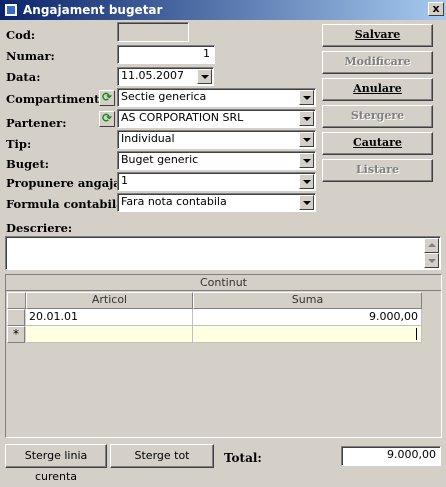  What do you see at coordinates (21, 35) in the screenshot?
I see `cod-label: Cod:` at bounding box center [21, 35].